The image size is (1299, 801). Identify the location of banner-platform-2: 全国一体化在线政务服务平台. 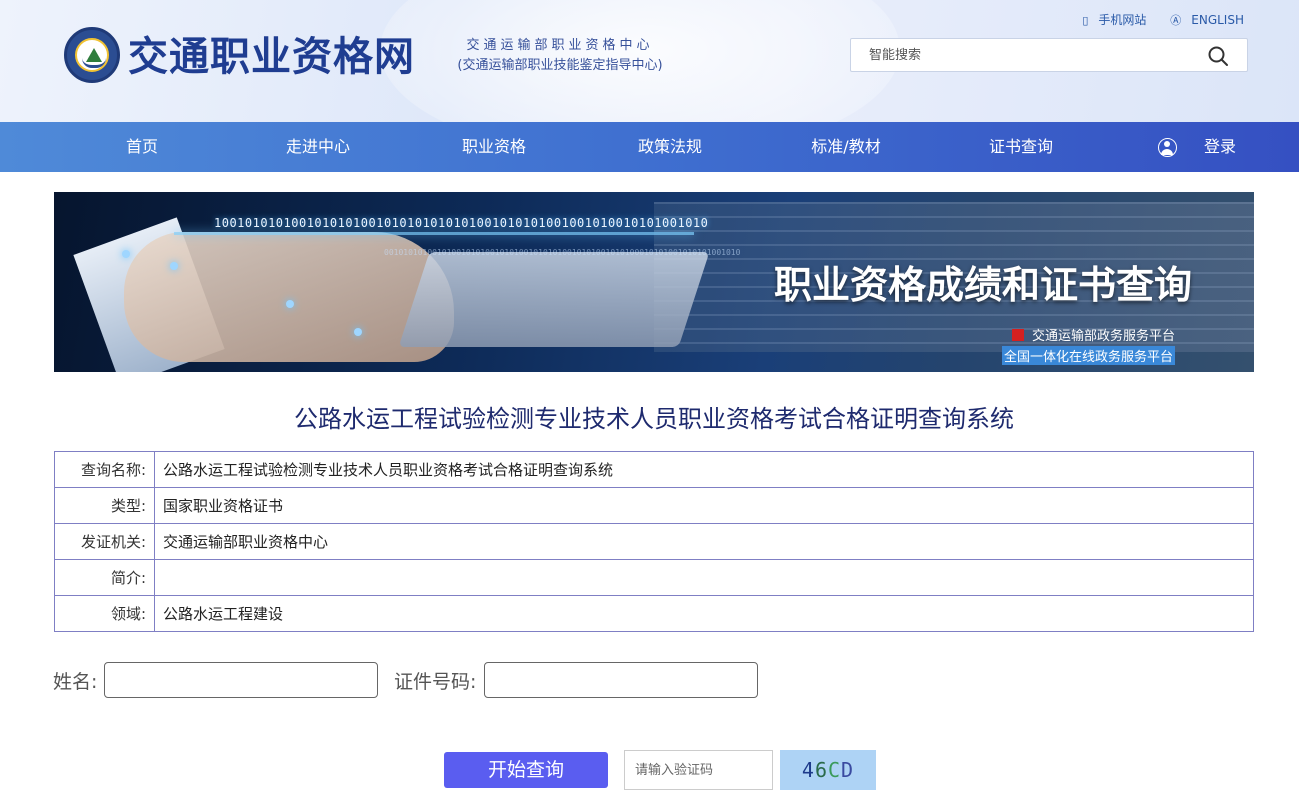
(1089, 355).